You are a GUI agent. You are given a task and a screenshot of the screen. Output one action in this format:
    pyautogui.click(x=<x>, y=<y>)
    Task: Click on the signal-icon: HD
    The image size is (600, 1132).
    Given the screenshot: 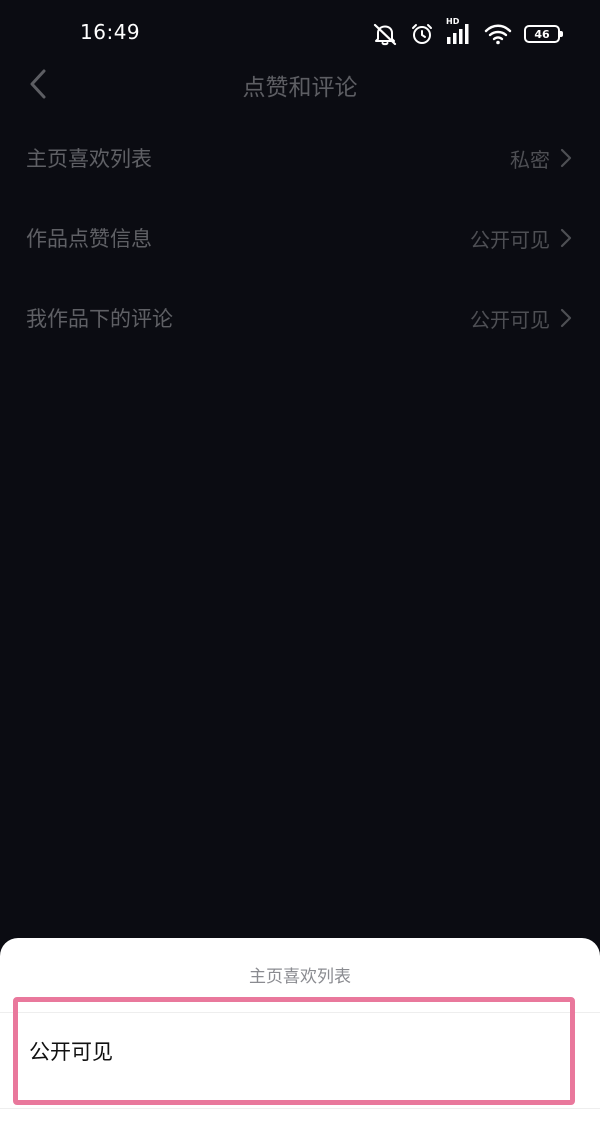 What is the action you would take?
    pyautogui.click(x=459, y=31)
    